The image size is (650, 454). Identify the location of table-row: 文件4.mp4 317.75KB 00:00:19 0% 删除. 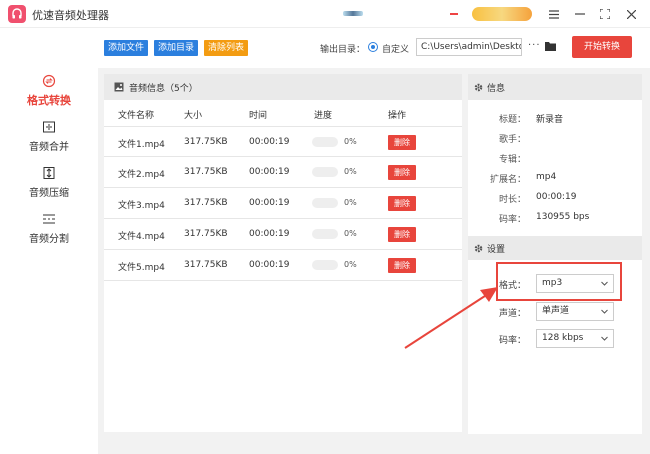
(283, 234).